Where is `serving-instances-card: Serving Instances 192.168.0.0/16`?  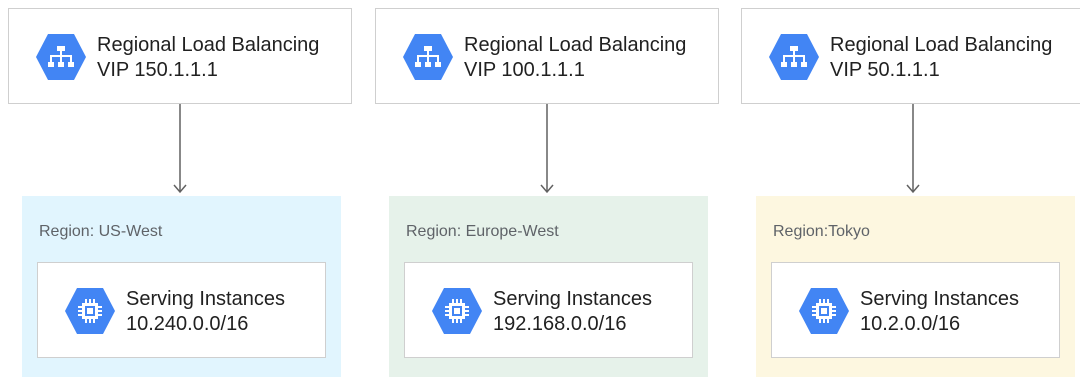
serving-instances-card: Serving Instances 192.168.0.0/16 is located at coordinates (548, 310).